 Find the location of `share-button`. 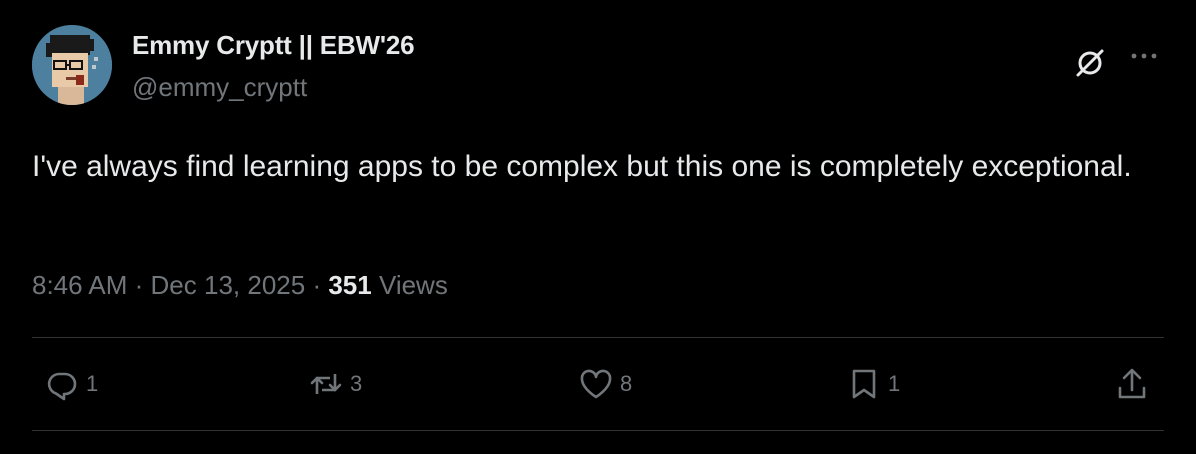

share-button is located at coordinates (1132, 384).